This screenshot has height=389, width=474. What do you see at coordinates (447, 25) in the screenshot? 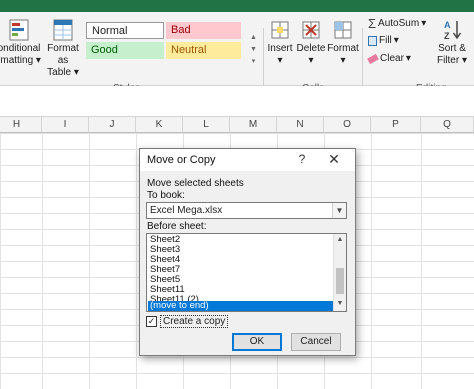
I see `svg-text: A` at bounding box center [447, 25].